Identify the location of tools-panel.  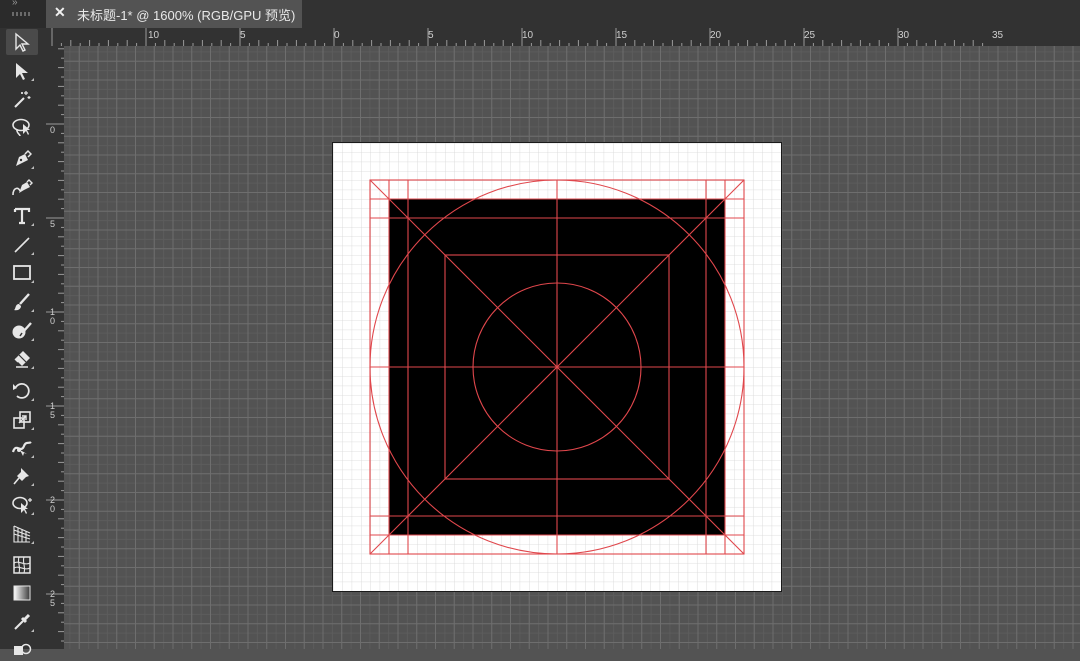
(23, 341).